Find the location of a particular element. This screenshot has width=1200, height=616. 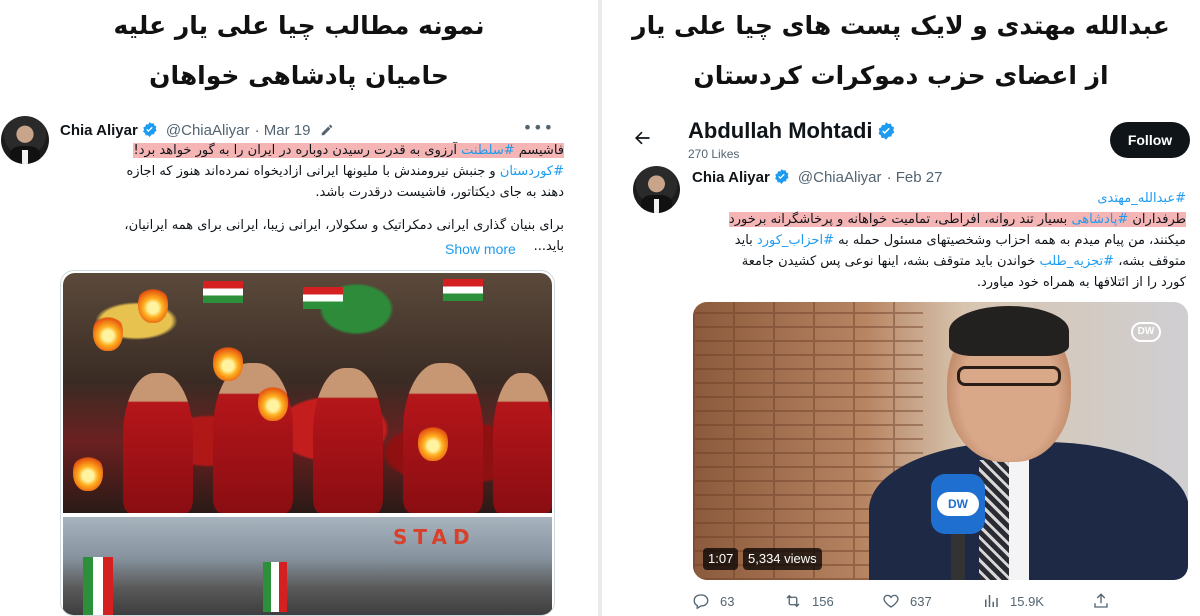

show-more-link: Show more is located at coordinates (480, 249).